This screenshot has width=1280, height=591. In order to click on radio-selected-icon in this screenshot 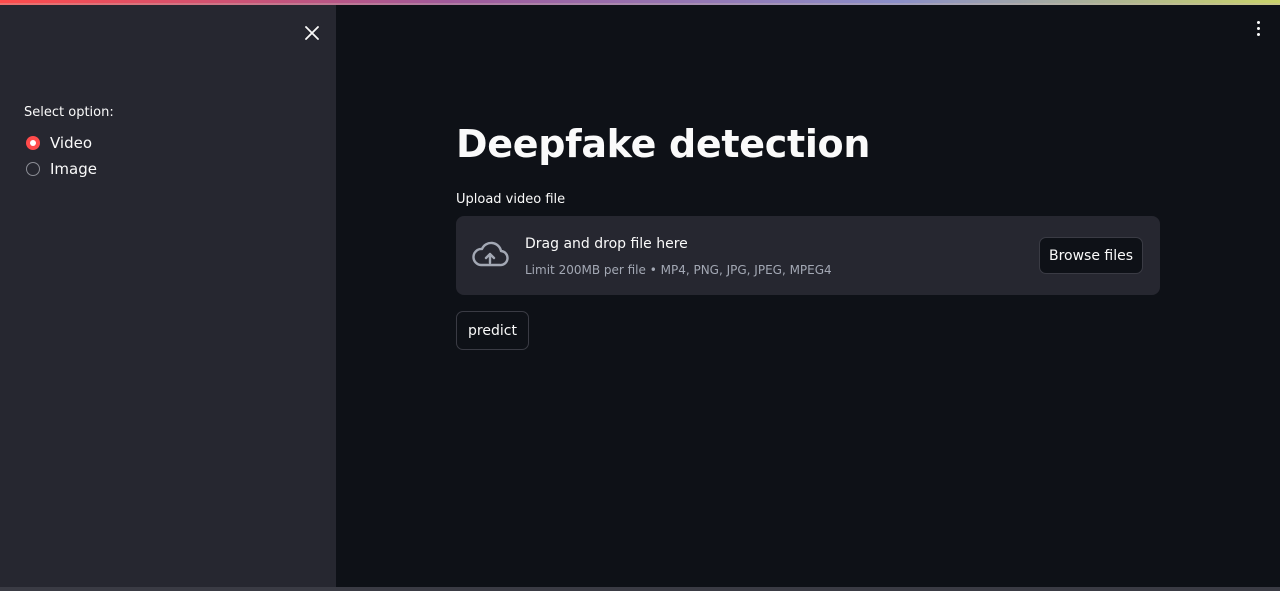, I will do `click(33, 143)`.